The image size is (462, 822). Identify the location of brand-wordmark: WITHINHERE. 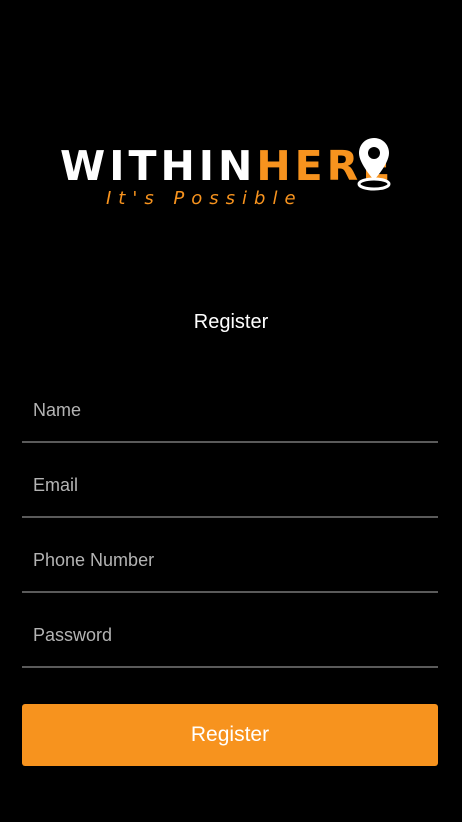
(227, 166).